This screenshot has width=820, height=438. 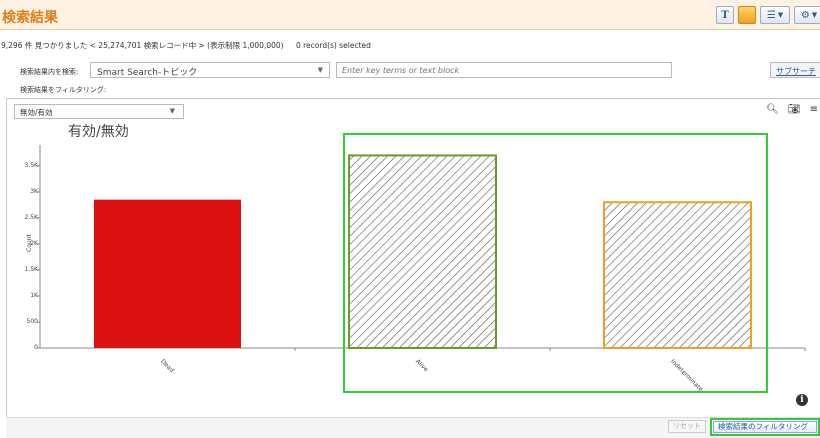 What do you see at coordinates (99, 111) in the screenshot?
I see `filter-field-select: 無効/有効 ▼` at bounding box center [99, 111].